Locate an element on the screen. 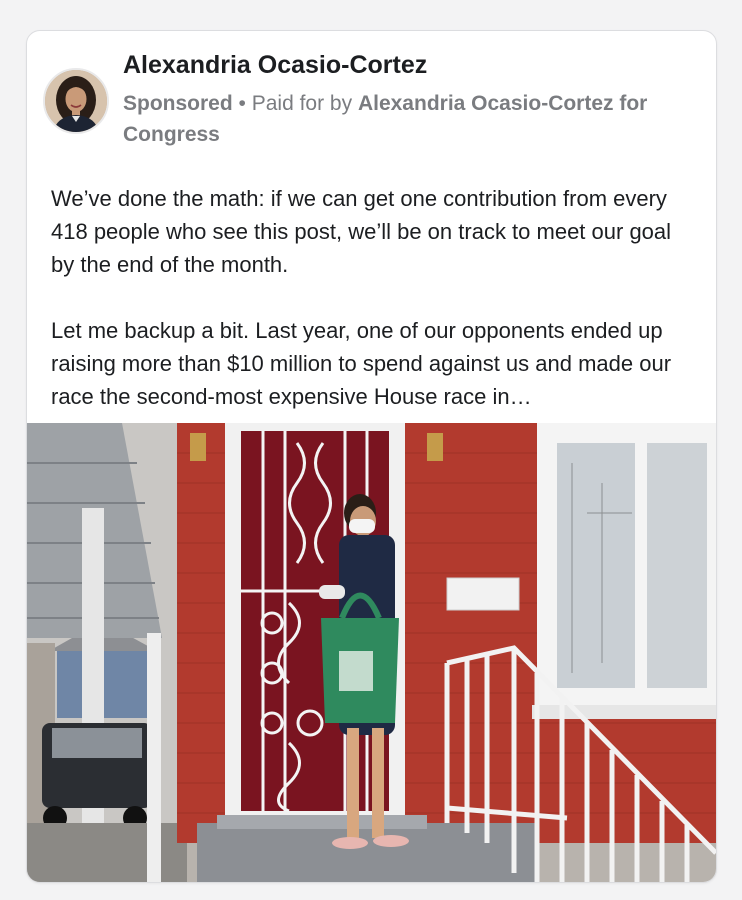 Image resolution: width=742 pixels, height=900 pixels. sponsored-label: Sponsored is located at coordinates (178, 103).